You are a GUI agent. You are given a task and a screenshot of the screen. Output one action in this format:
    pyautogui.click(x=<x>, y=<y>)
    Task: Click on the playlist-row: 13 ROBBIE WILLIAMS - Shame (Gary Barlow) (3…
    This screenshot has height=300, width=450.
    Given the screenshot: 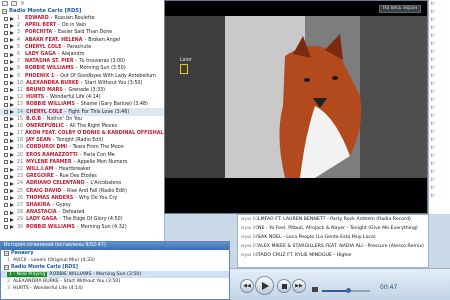 What is the action you would take?
    pyautogui.click(x=82, y=104)
    